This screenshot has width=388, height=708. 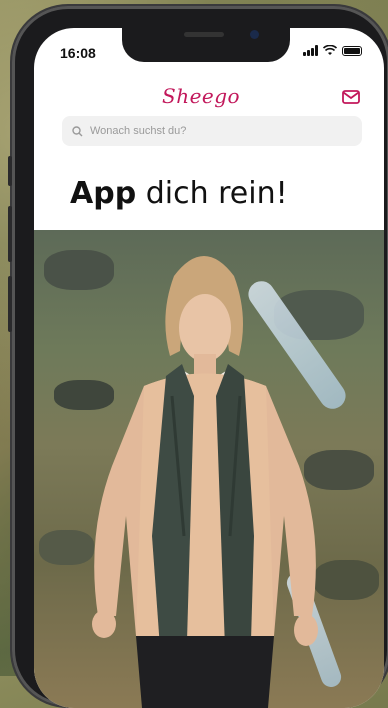 I want to click on search-bar, so click(x=212, y=131).